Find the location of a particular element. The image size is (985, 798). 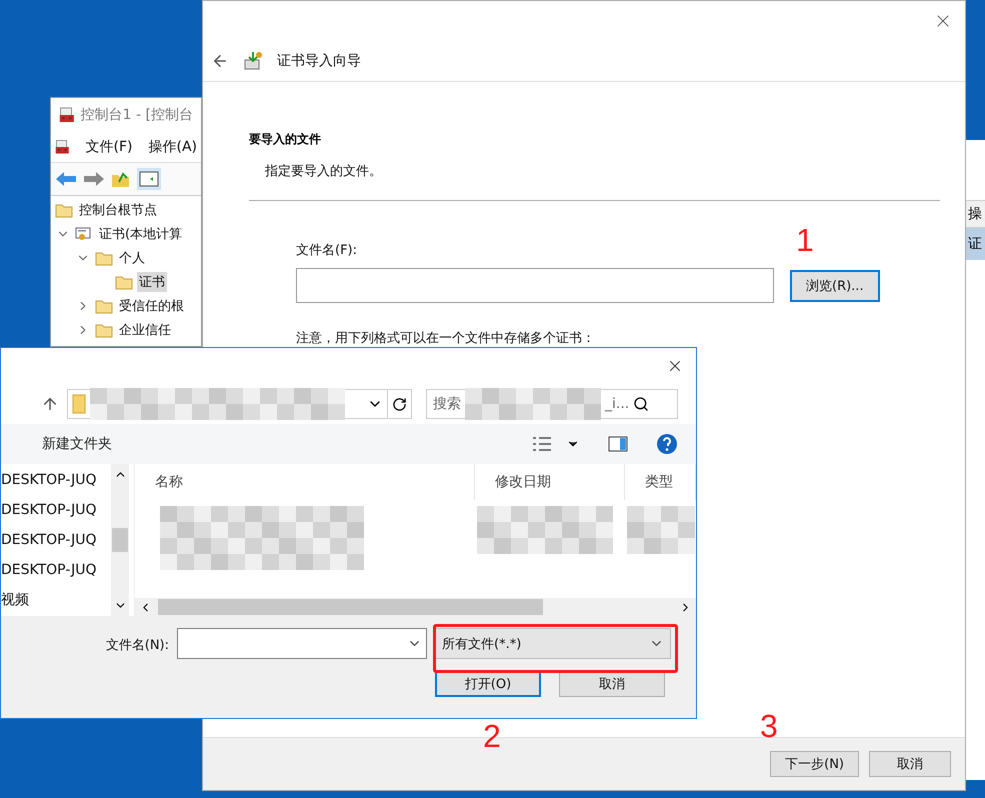

field-label: 文件名(F): is located at coordinates (327, 250).